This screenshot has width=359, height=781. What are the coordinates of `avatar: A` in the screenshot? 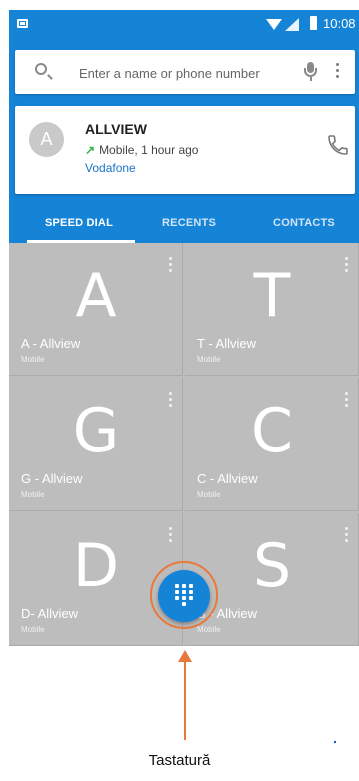 It's located at (46, 139).